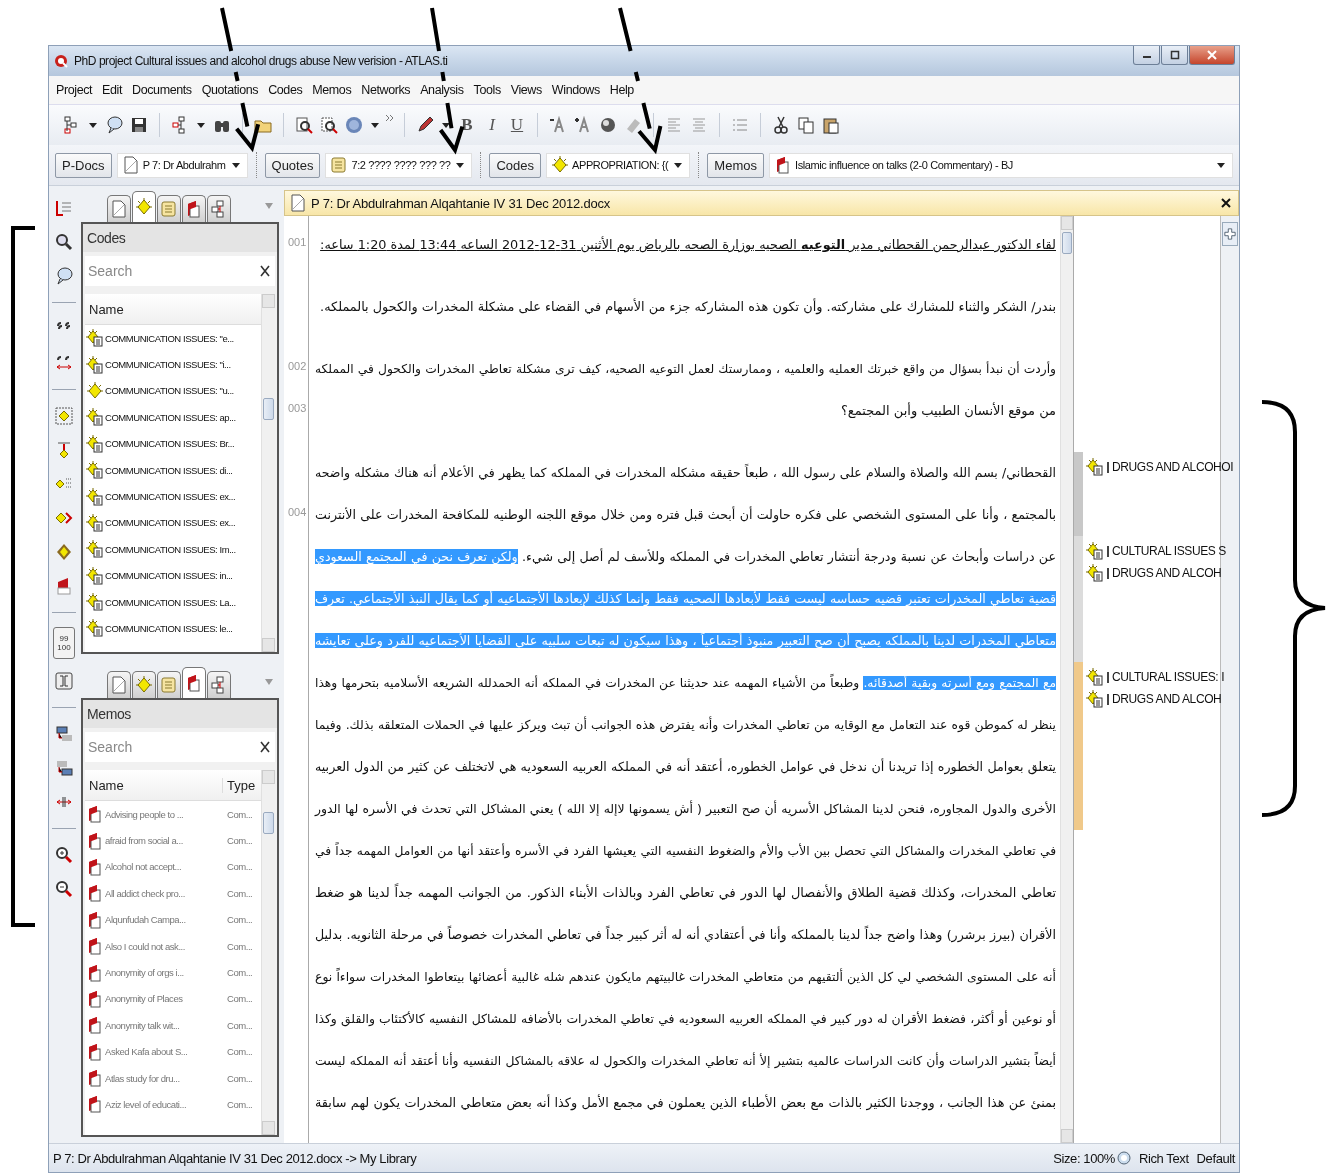 This screenshot has height=1173, width=1335. Describe the element at coordinates (685, 851) in the screenshot. I see `text-line: في تعاطي المخدرات والمشاكل التي تحصل بين الأب والأم والضغوط النفسيه التي يعيشها الفرد في الأسره وأعتقد أنها من العوامل المهمه جداً في` at that location.